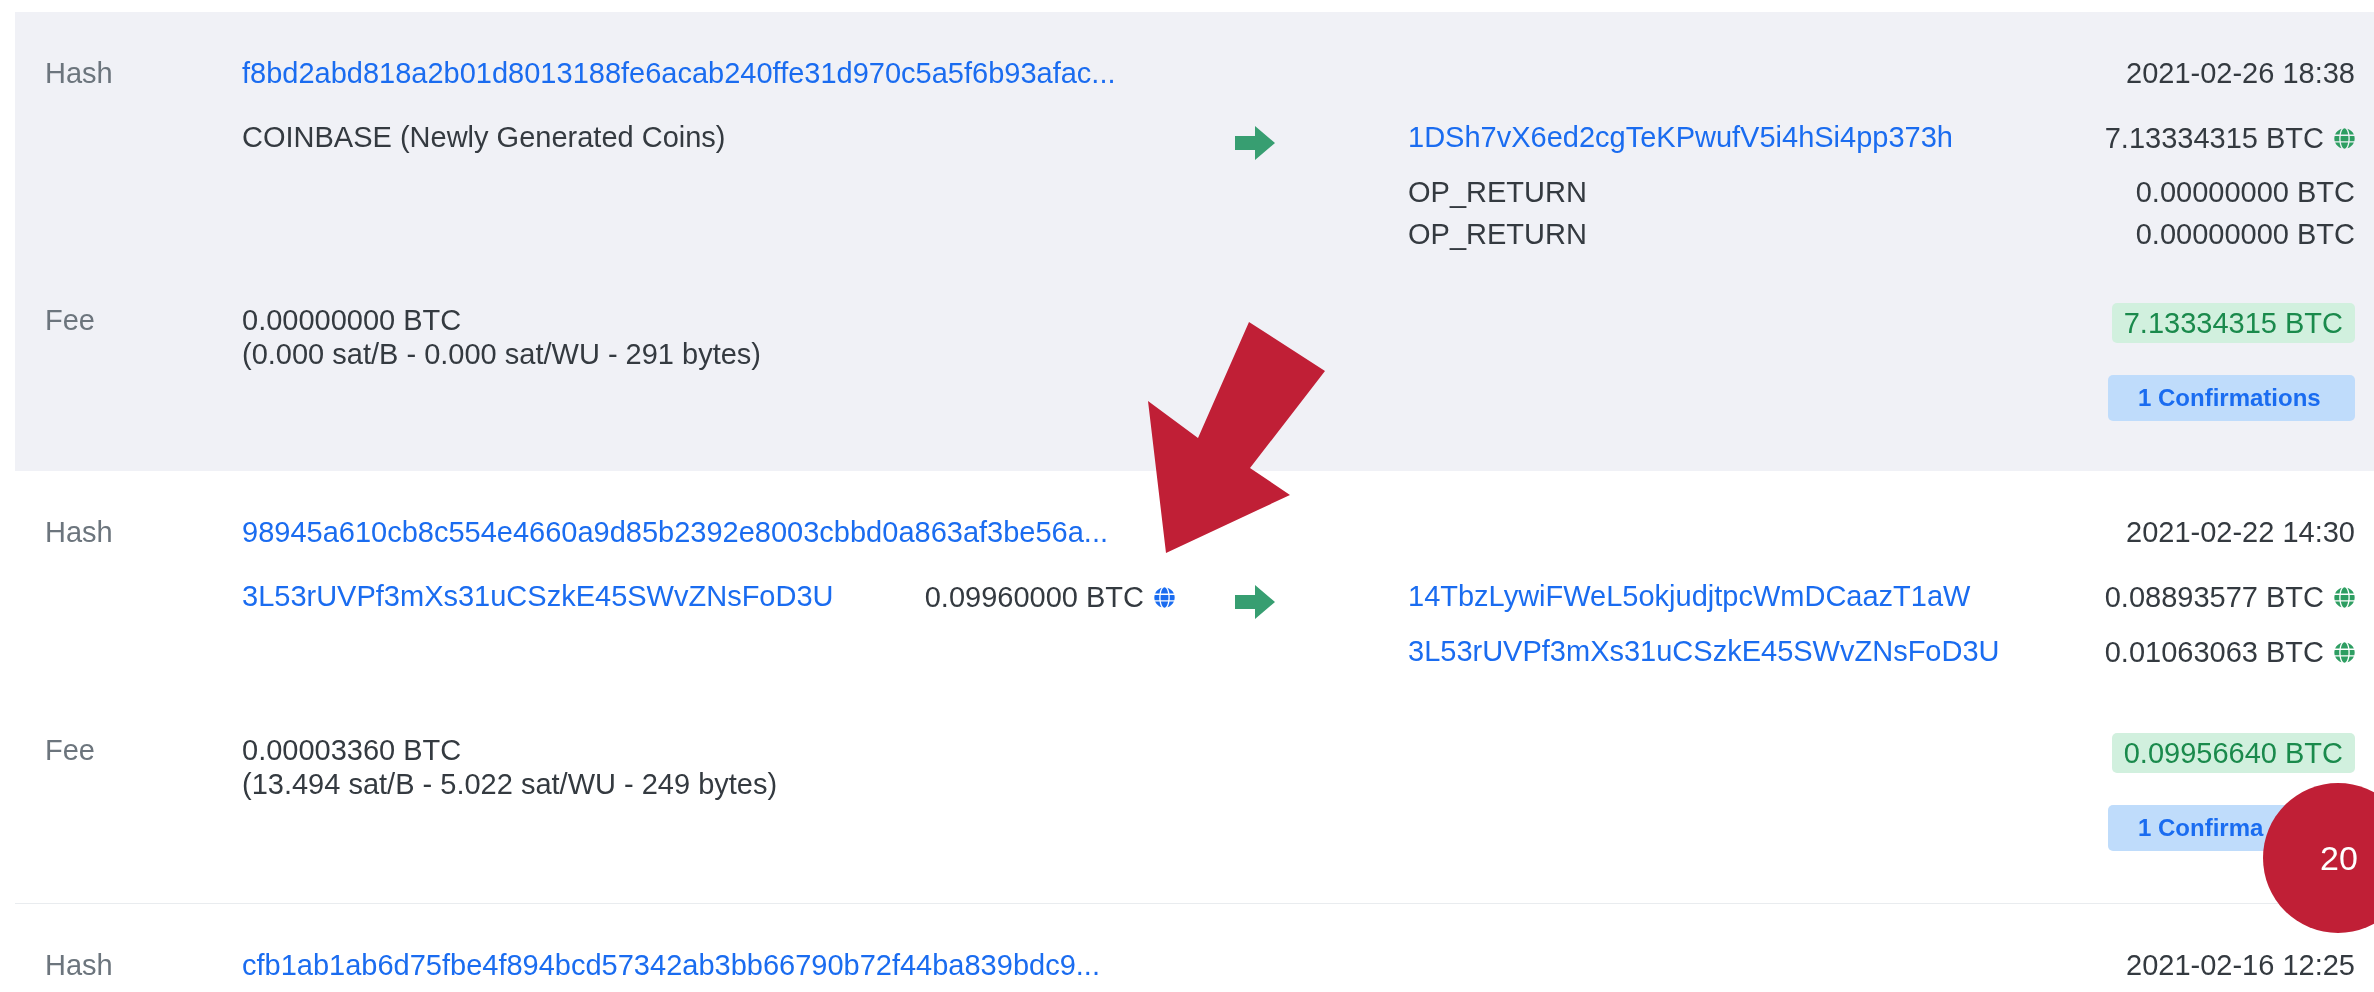 This screenshot has width=2374, height=992. I want to click on timestamp: 2021-02-26 18:38, so click(2240, 73).